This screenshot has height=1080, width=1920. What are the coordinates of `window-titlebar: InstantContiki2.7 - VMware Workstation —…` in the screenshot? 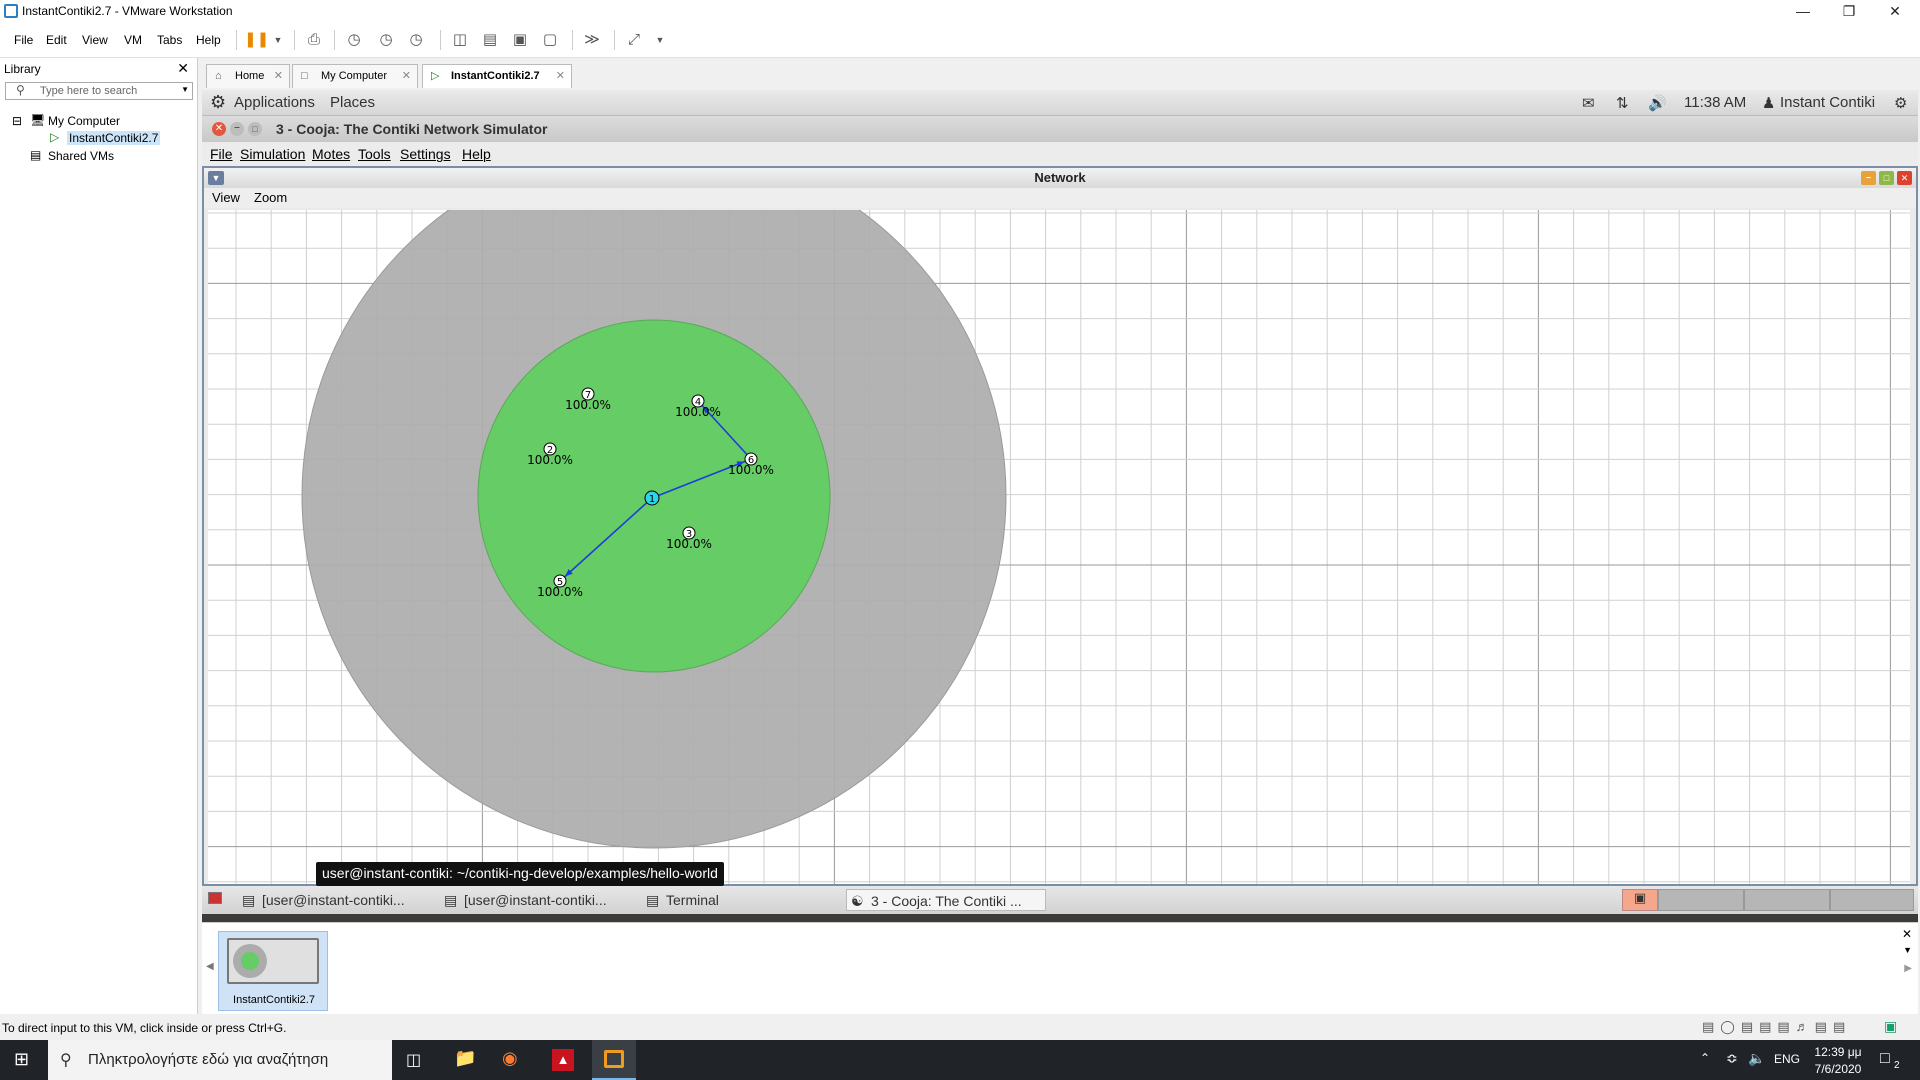 It's located at (960, 11).